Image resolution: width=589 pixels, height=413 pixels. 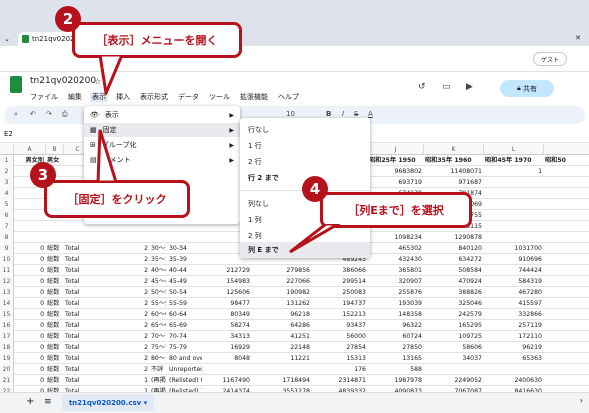 I want to click on row-number: 6, so click(x=7, y=215).